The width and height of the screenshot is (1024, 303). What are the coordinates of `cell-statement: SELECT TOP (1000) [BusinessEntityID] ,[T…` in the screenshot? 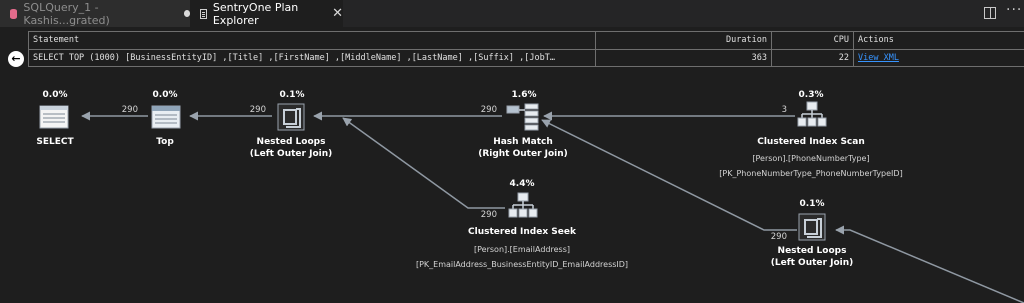 It's located at (312, 58).